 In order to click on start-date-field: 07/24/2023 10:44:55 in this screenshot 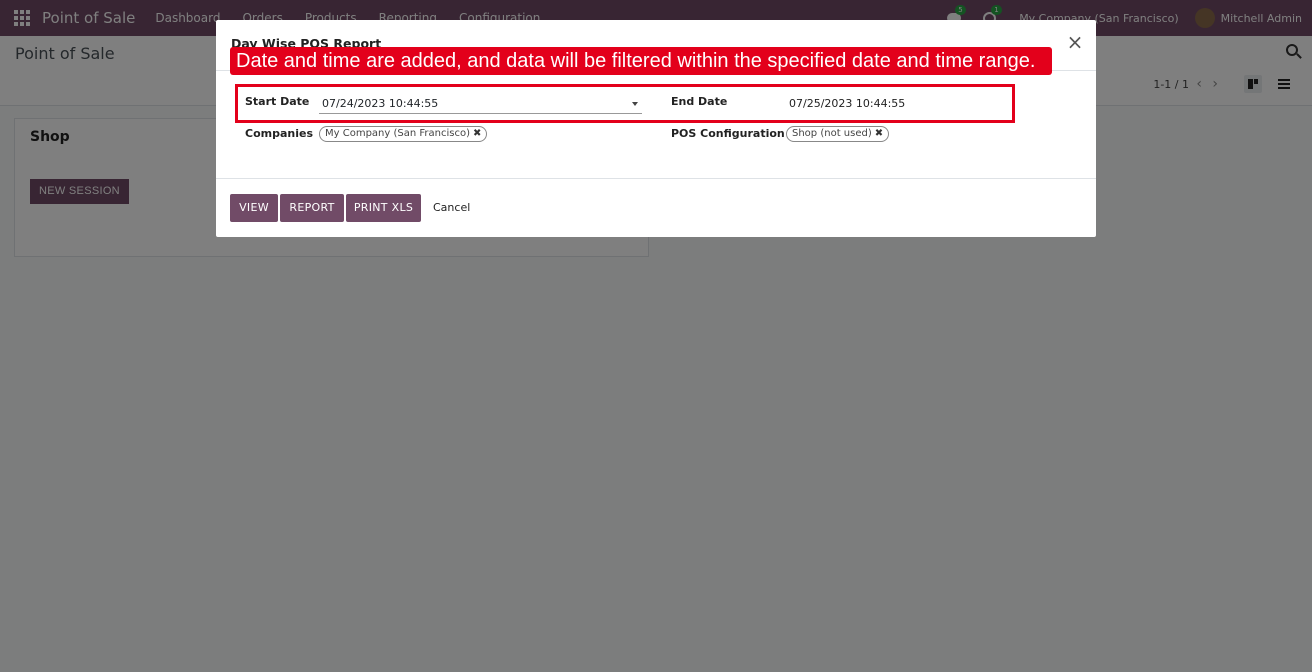, I will do `click(480, 104)`.